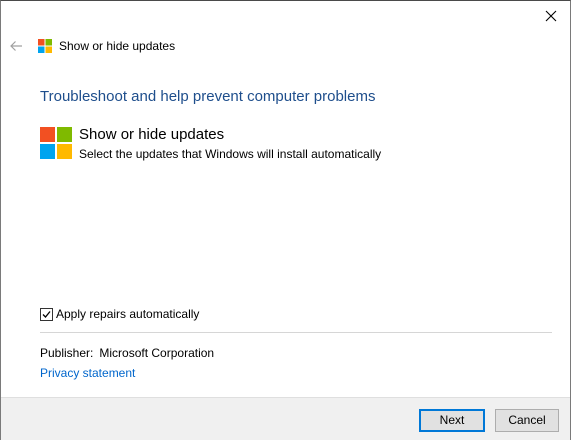 This screenshot has width=571, height=440. I want to click on close-icon, so click(551, 16).